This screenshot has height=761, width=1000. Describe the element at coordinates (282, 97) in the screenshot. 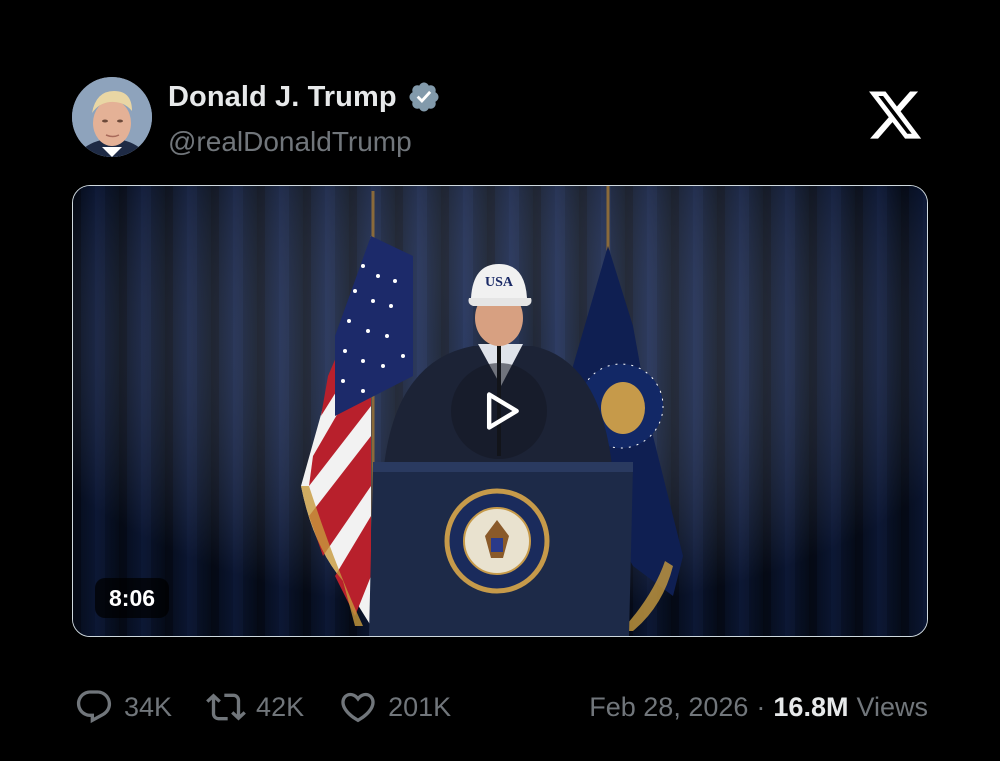

I see `display-name: Donald J. Trump` at that location.